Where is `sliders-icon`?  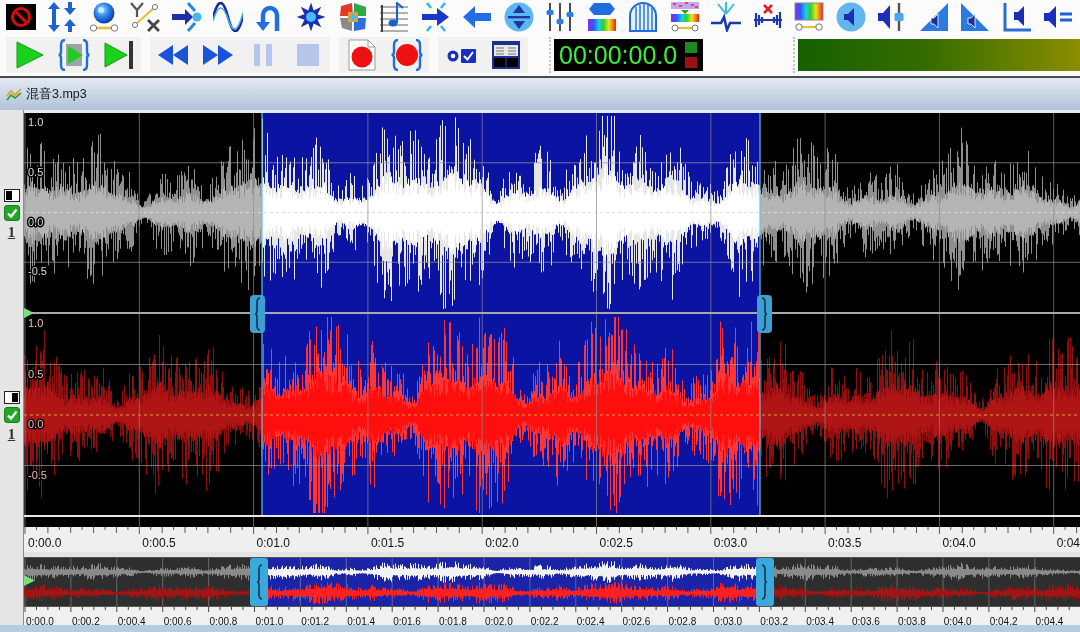
sliders-icon is located at coordinates (560, 17).